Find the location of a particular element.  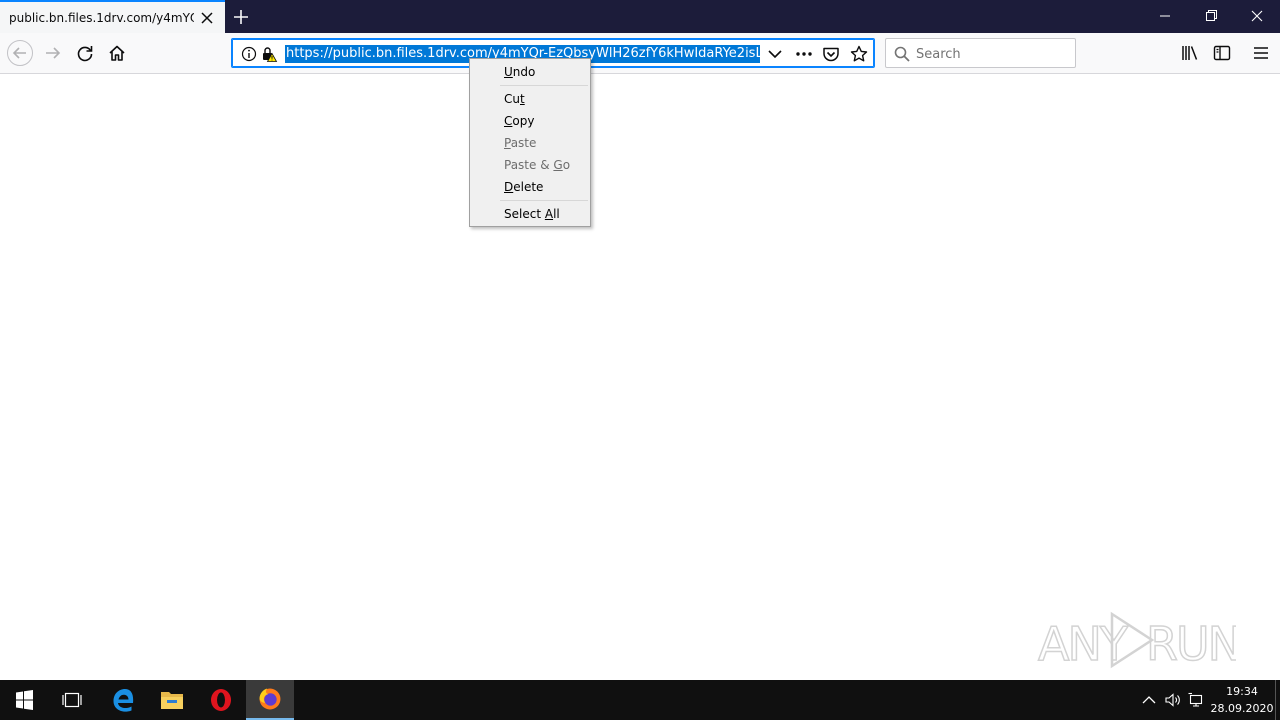

volume-icon is located at coordinates (1173, 700).